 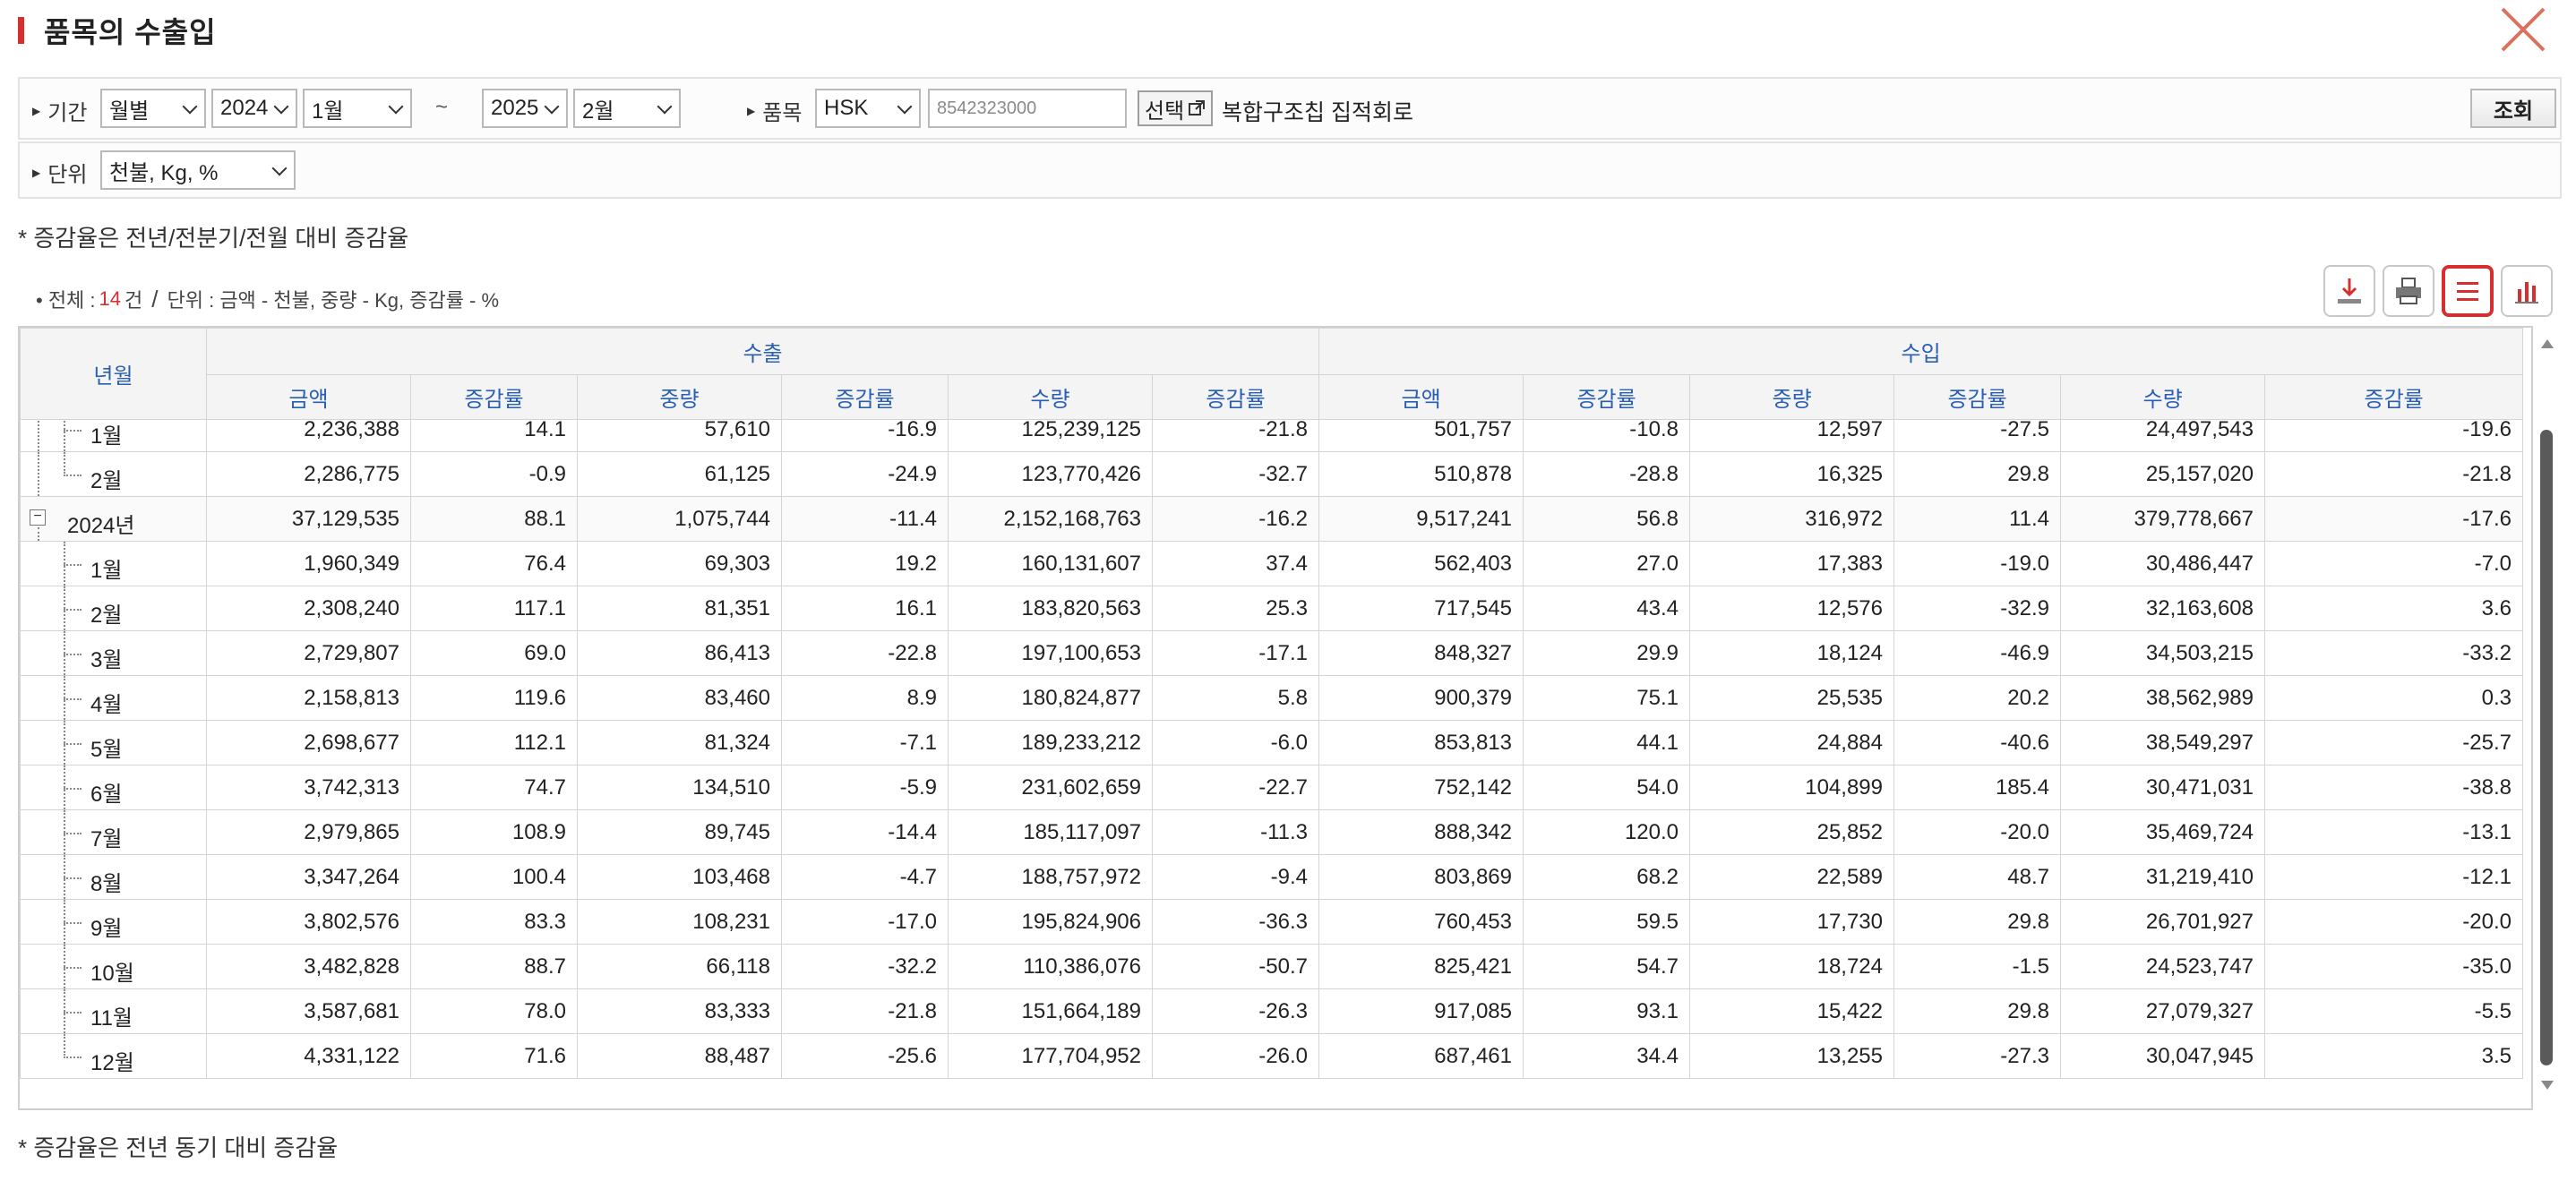 I want to click on data-cell: -17.6, so click(x=2393, y=519).